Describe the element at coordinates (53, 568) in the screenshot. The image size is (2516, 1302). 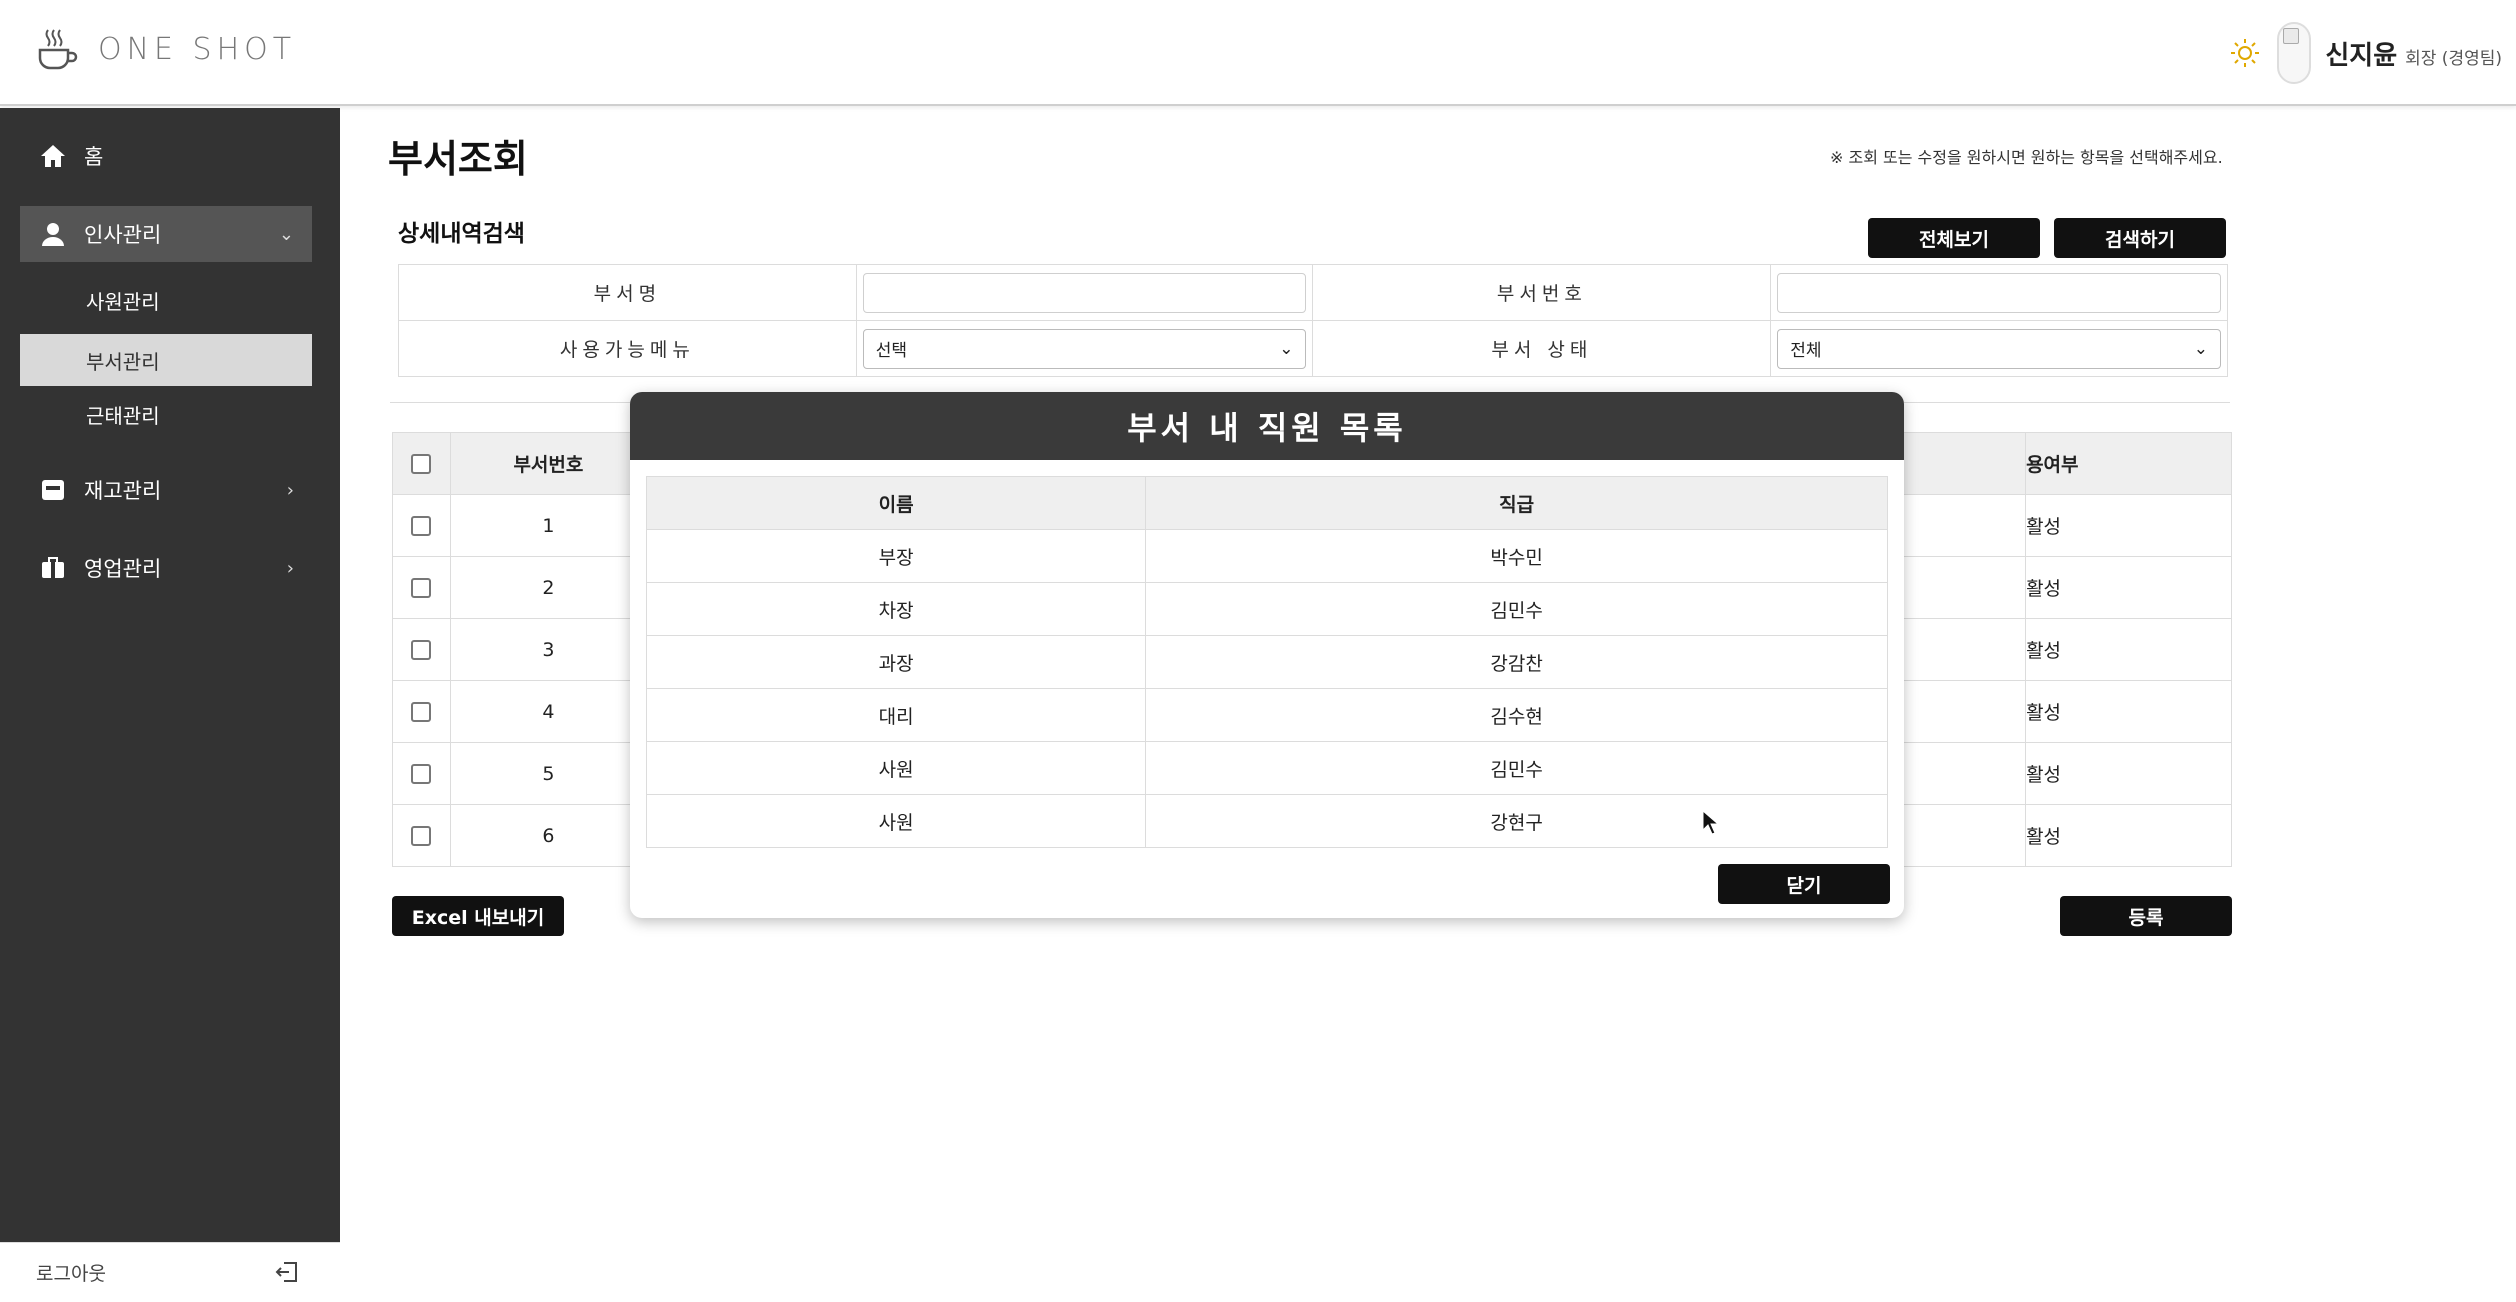
I see `briefcase-icon` at that location.